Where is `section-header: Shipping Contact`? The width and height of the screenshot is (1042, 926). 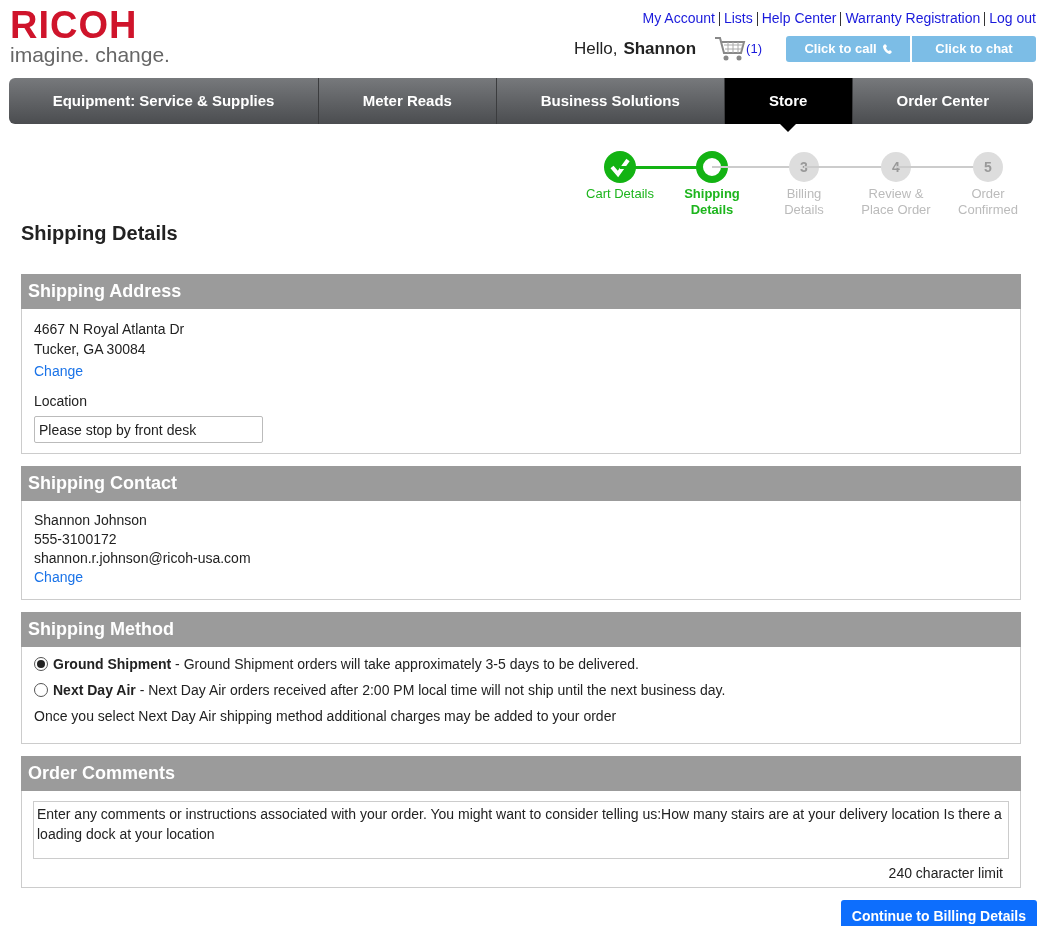 section-header: Shipping Contact is located at coordinates (521, 483).